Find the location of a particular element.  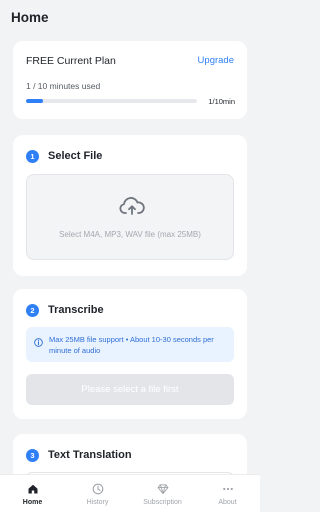

step-header: 3 Text Translation is located at coordinates (79, 455).